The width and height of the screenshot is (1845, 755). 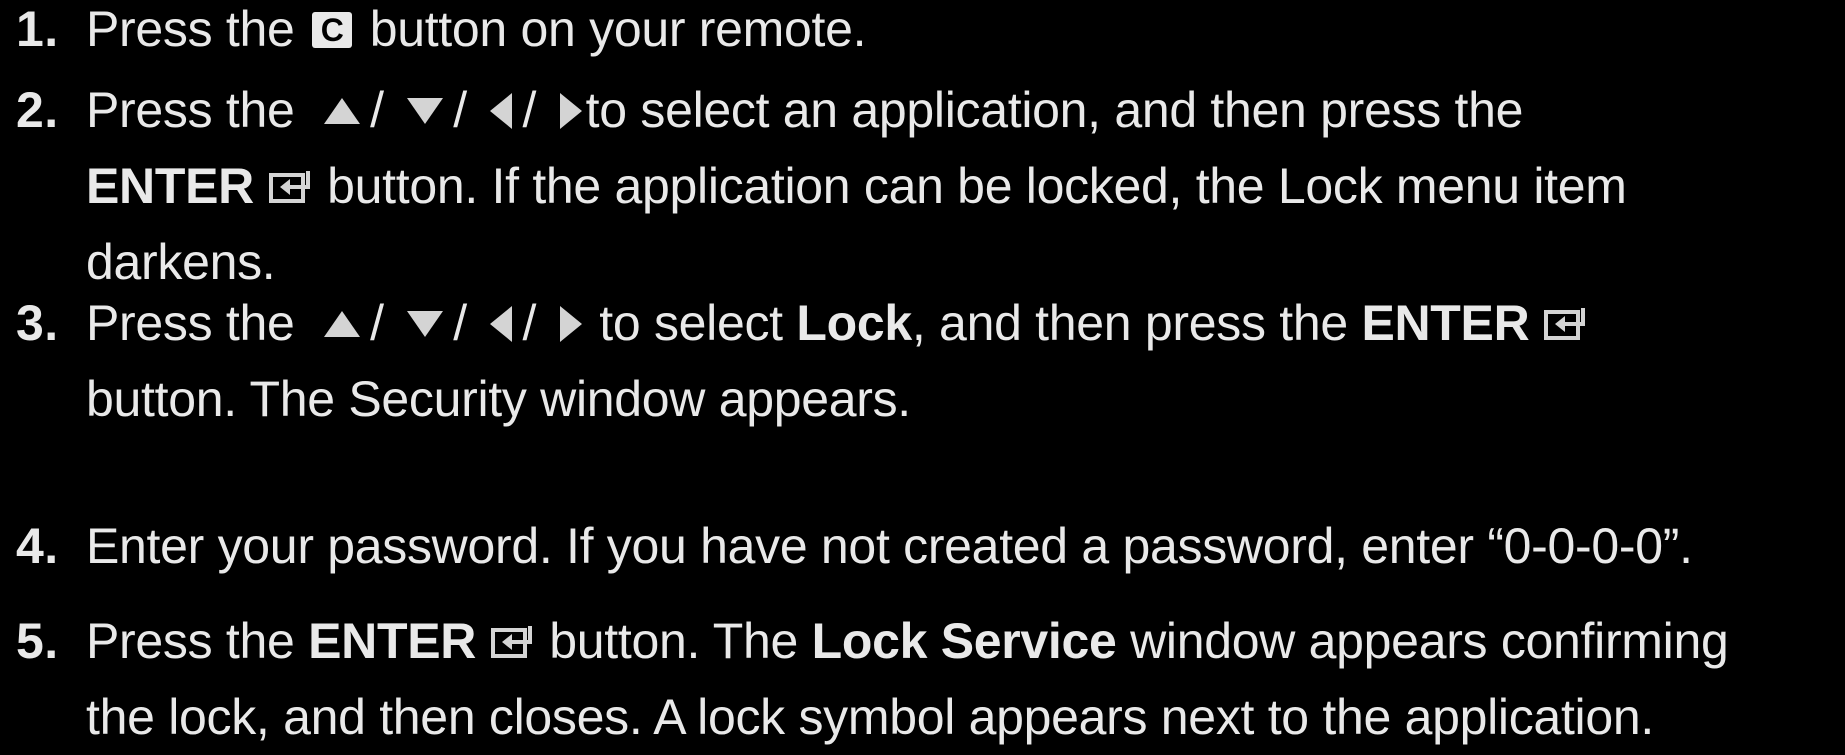 I want to click on step-number: 1., so click(x=37, y=29).